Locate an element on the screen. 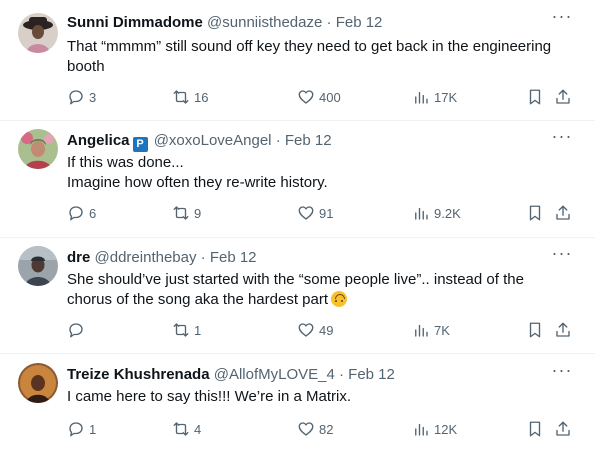 This screenshot has height=457, width=595. action-bar: 1 49 7K is located at coordinates (322, 330).